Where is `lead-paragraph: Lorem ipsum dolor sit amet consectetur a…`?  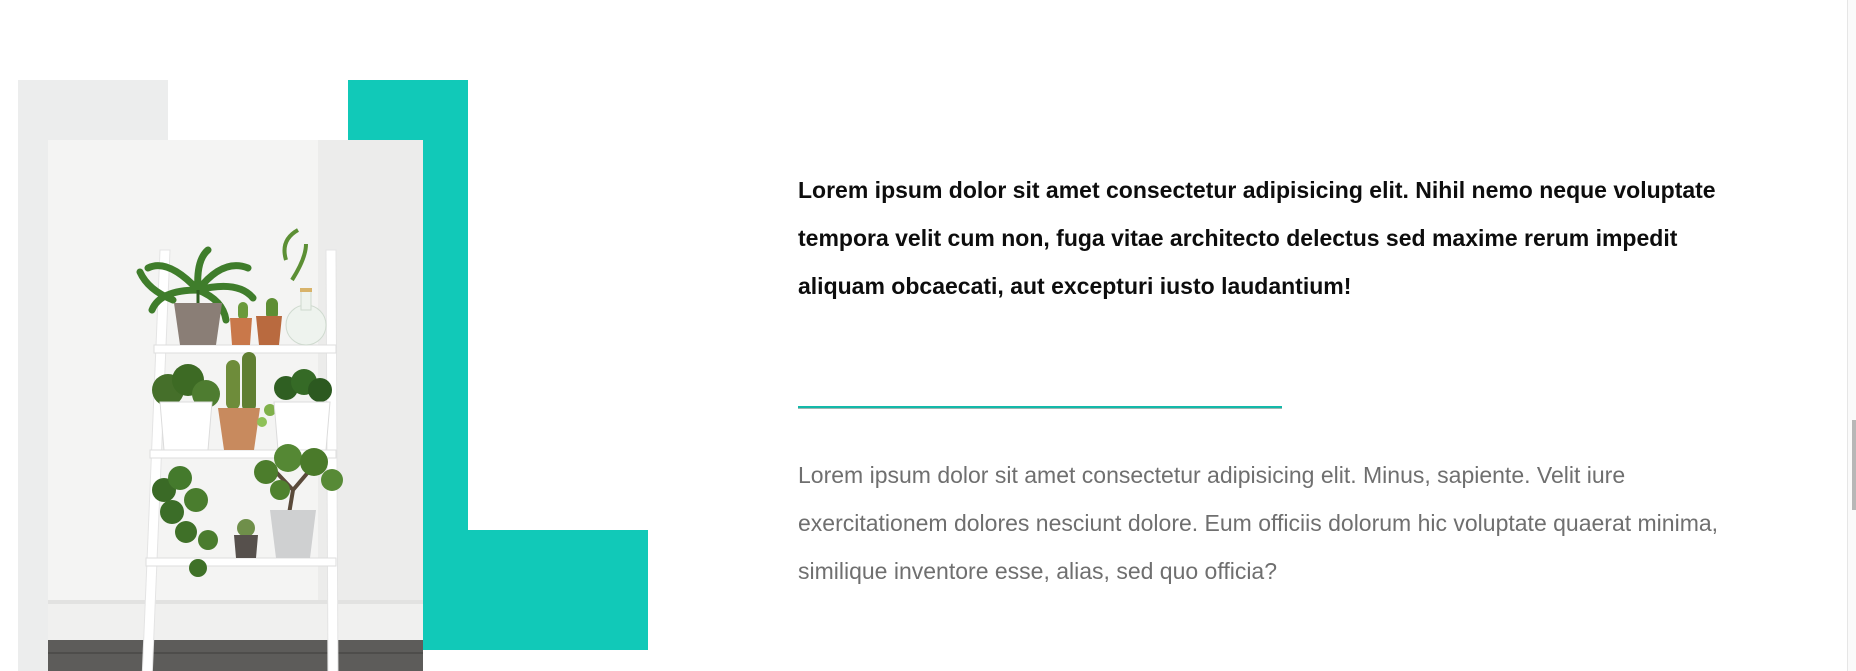 lead-paragraph: Lorem ipsum dolor sit amet consectetur a… is located at coordinates (1257, 238).